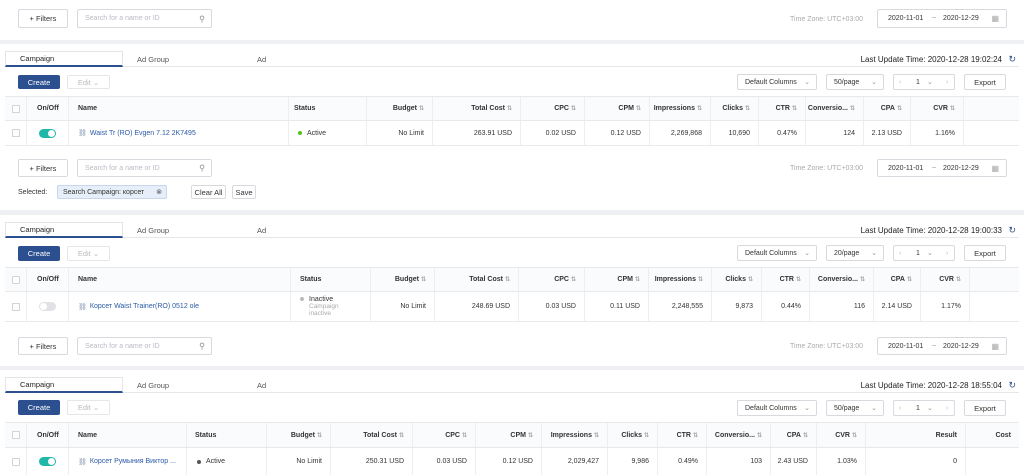 The height and width of the screenshot is (475, 1024). What do you see at coordinates (855, 253) in the screenshot?
I see `page-size-select: 20/page ⌄` at bounding box center [855, 253].